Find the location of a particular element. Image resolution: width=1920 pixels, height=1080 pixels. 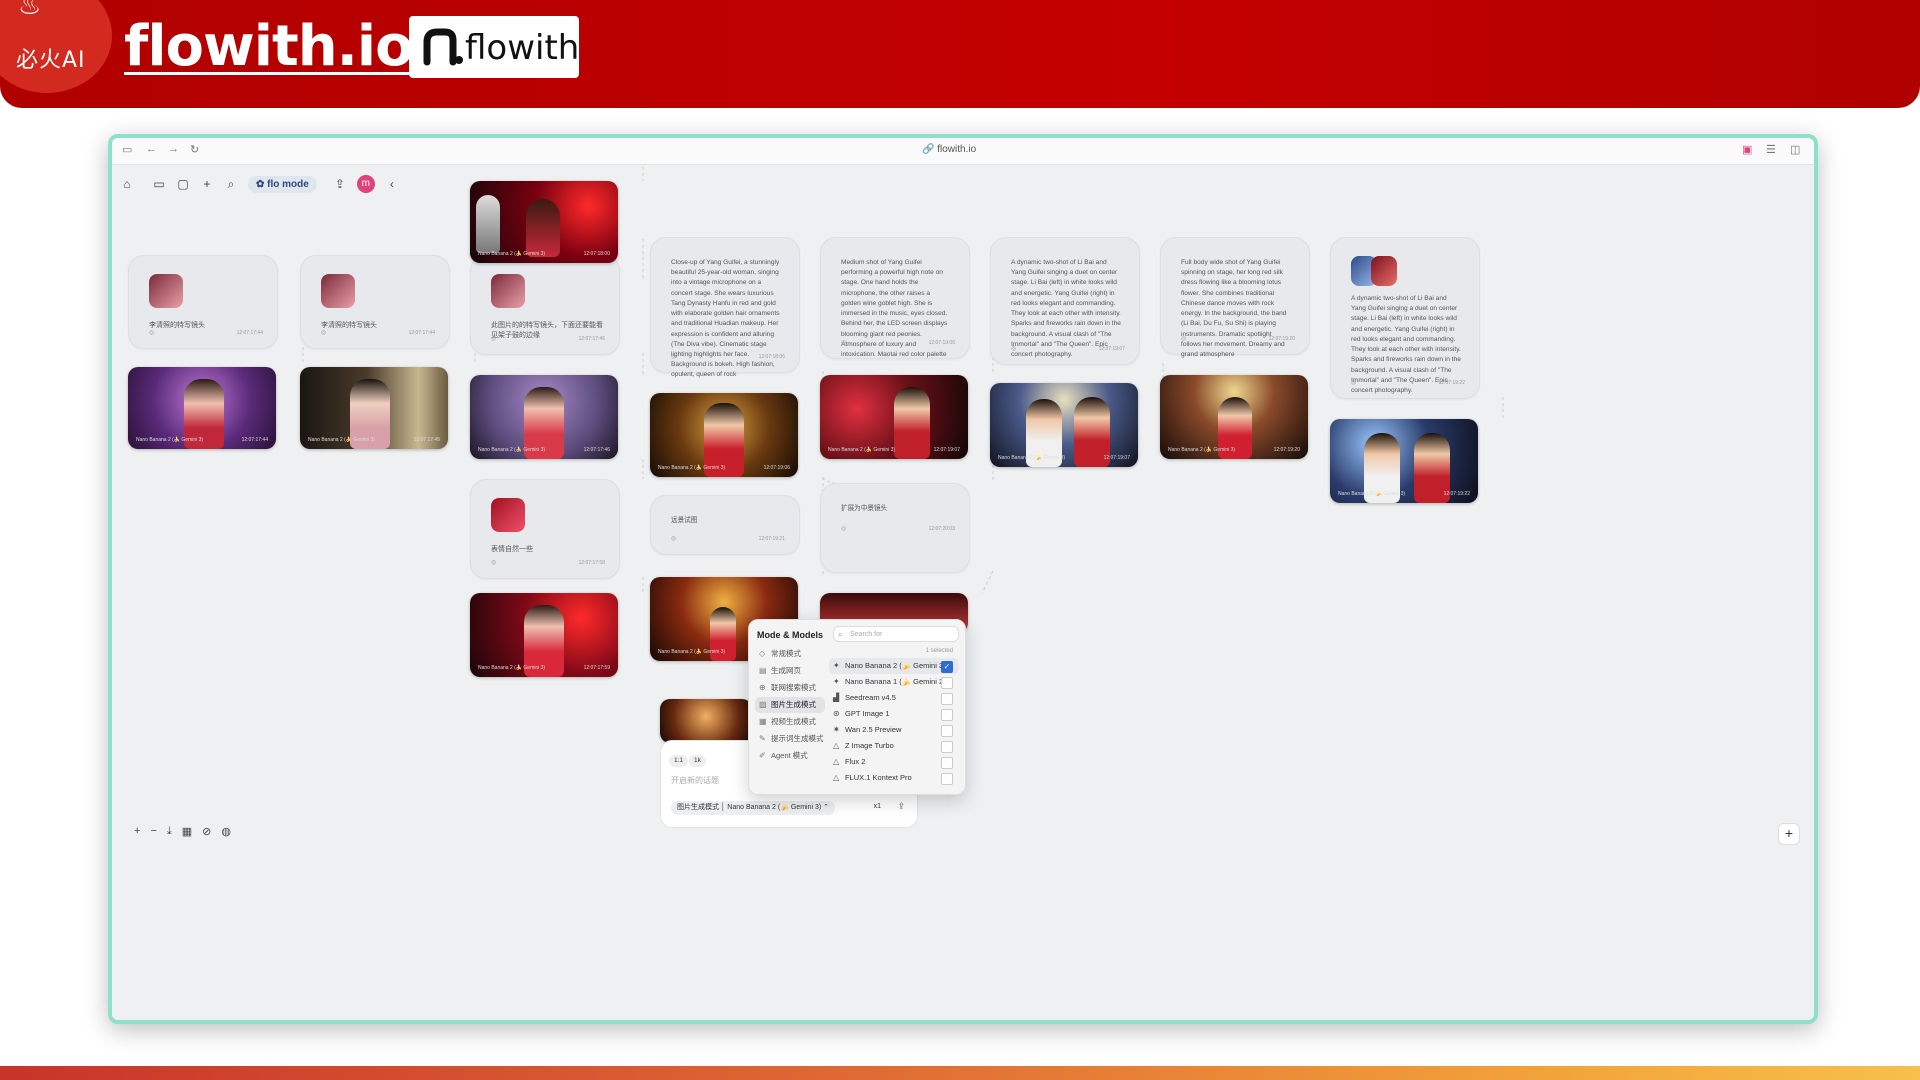

image-time: 12:07:17:46 is located at coordinates (596, 450).